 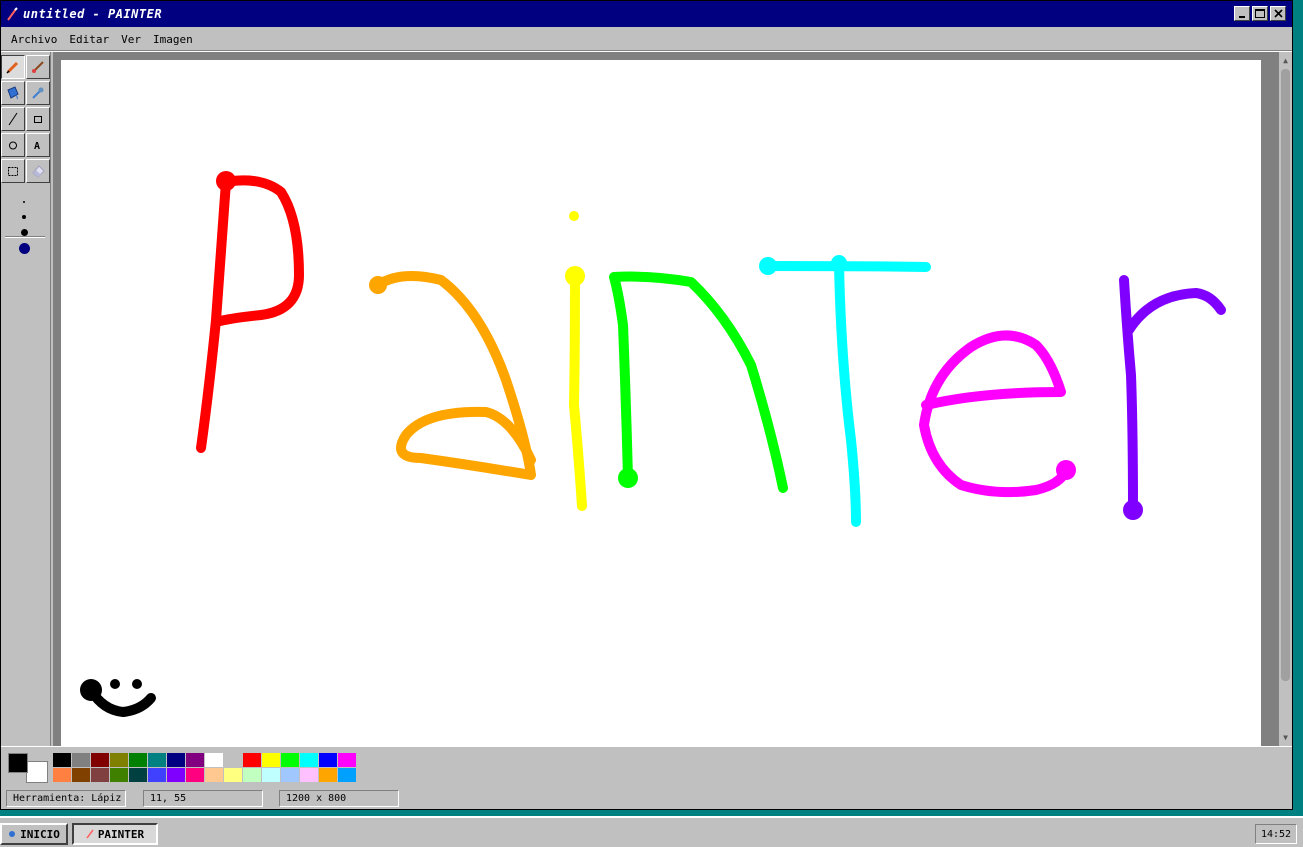 What do you see at coordinates (847, 393) in the screenshot?
I see `stroke-t-stem` at bounding box center [847, 393].